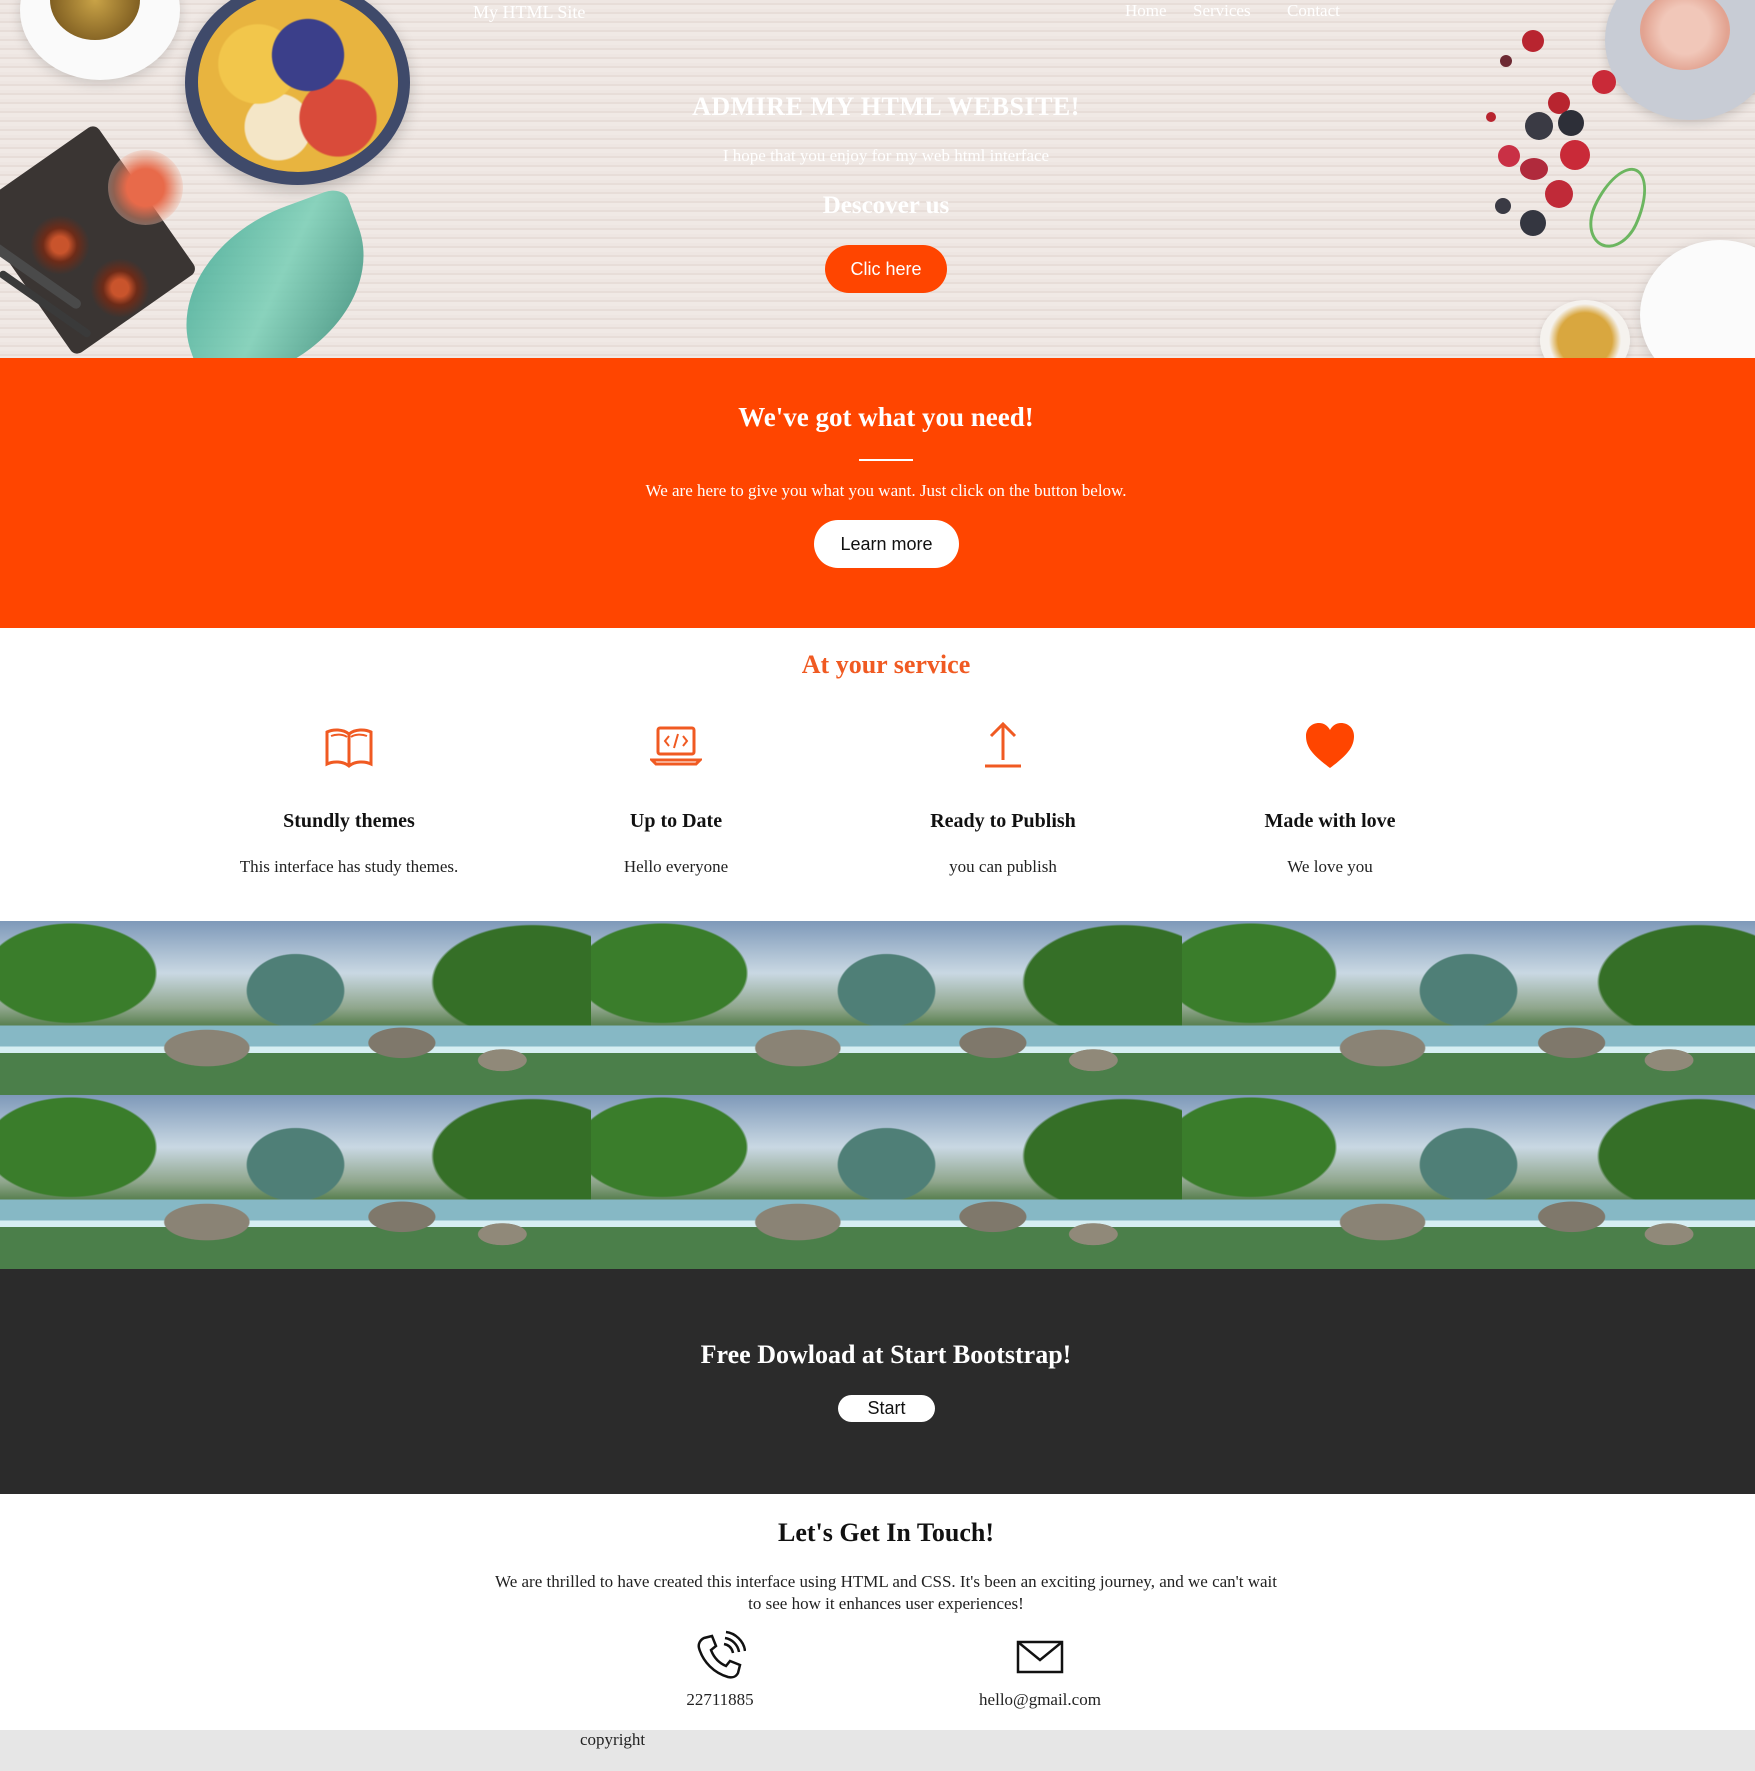 The width and height of the screenshot is (1755, 1771). What do you see at coordinates (1313, 11) in the screenshot?
I see `nav-link-contact: Contact` at bounding box center [1313, 11].